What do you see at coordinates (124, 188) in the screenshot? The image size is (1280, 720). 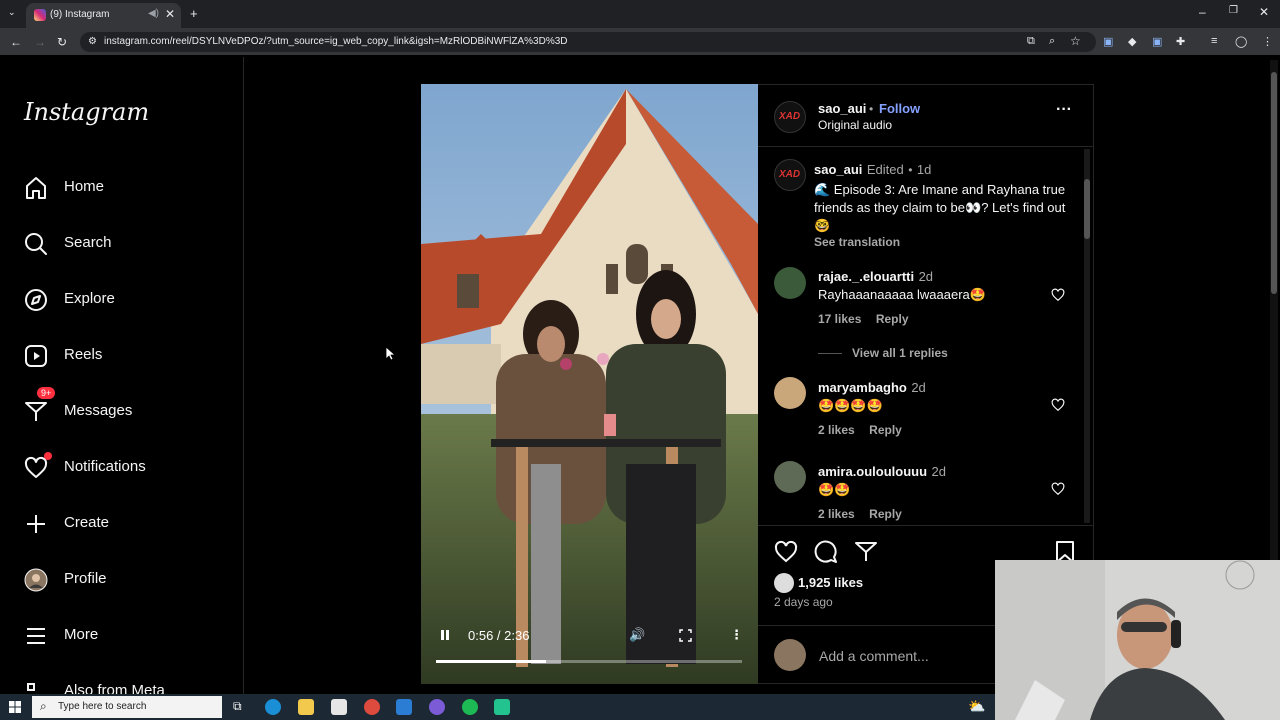 I see `sidebar-item-home: Home` at bounding box center [124, 188].